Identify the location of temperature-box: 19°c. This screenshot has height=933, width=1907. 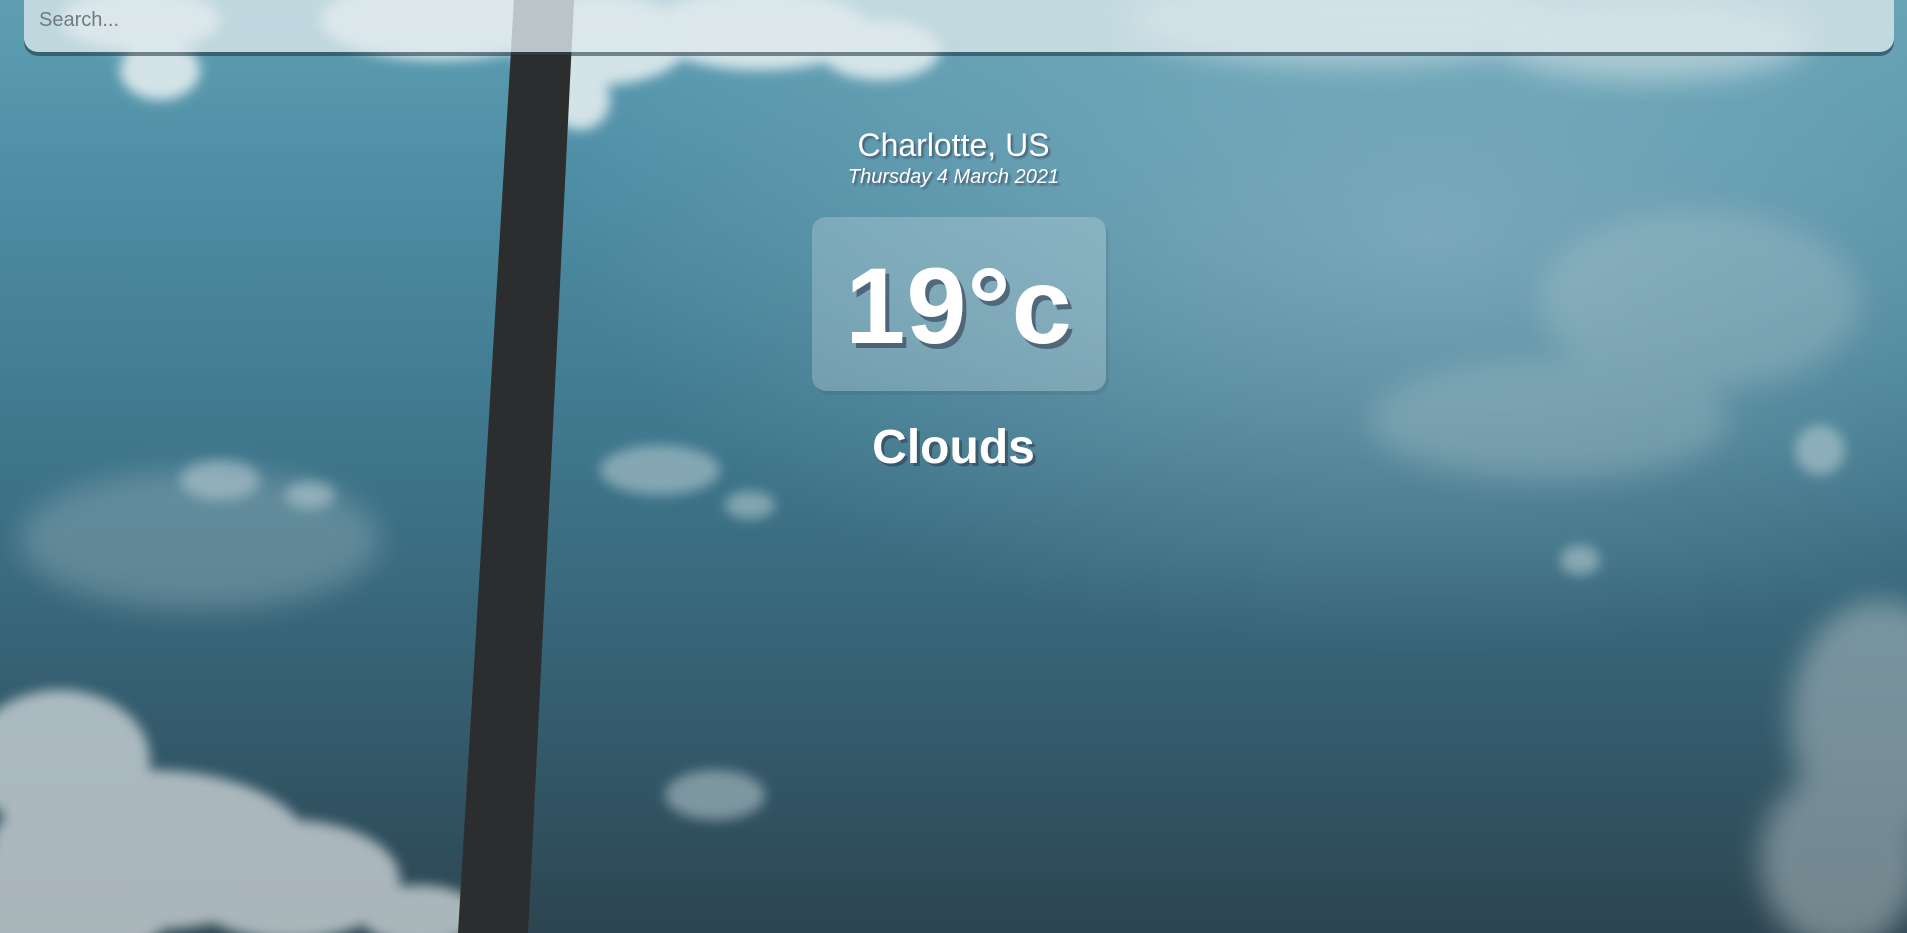
(959, 304).